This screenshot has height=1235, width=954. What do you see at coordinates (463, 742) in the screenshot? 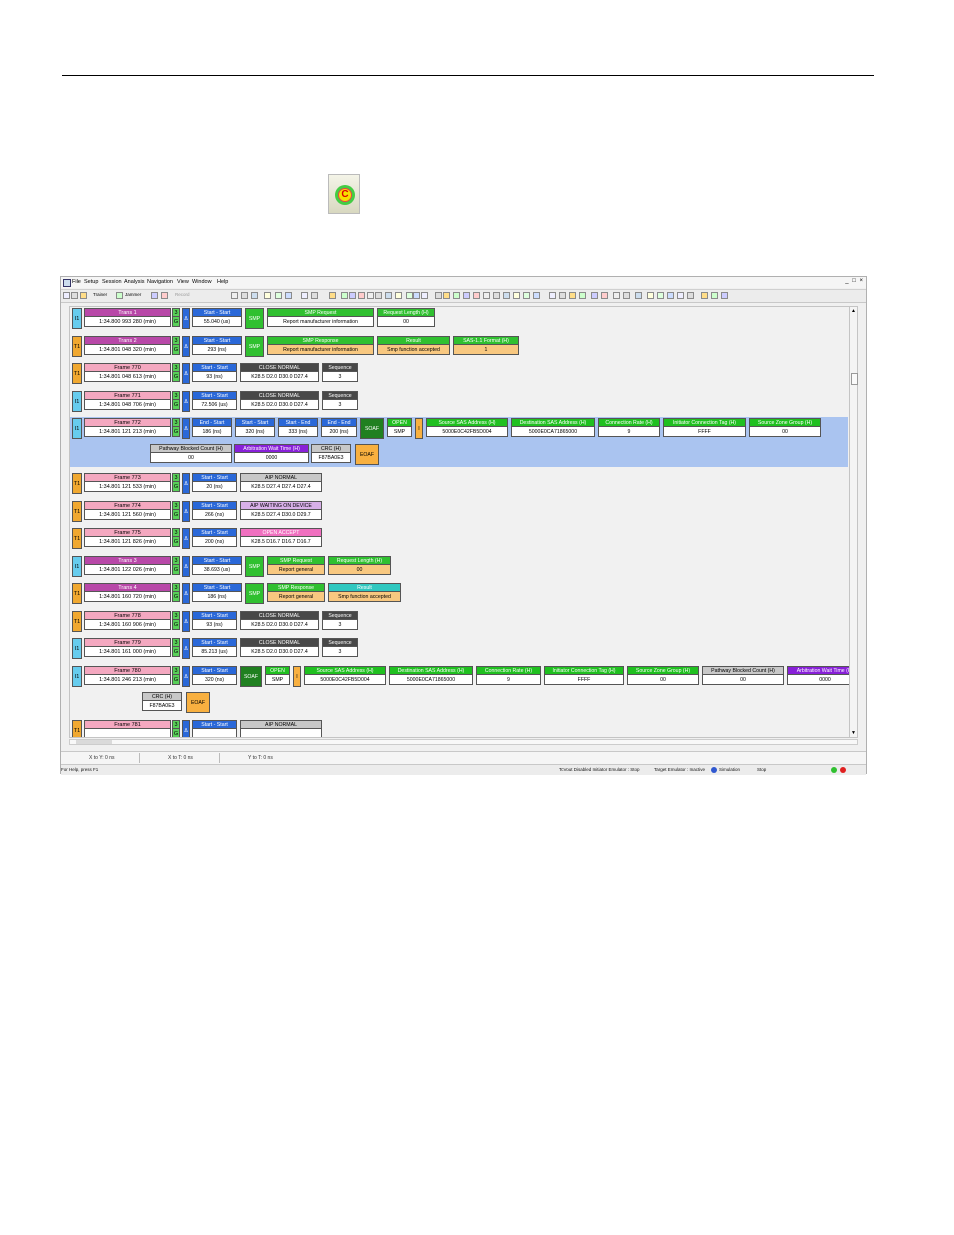
I see `horizontal-scrollbar` at bounding box center [463, 742].